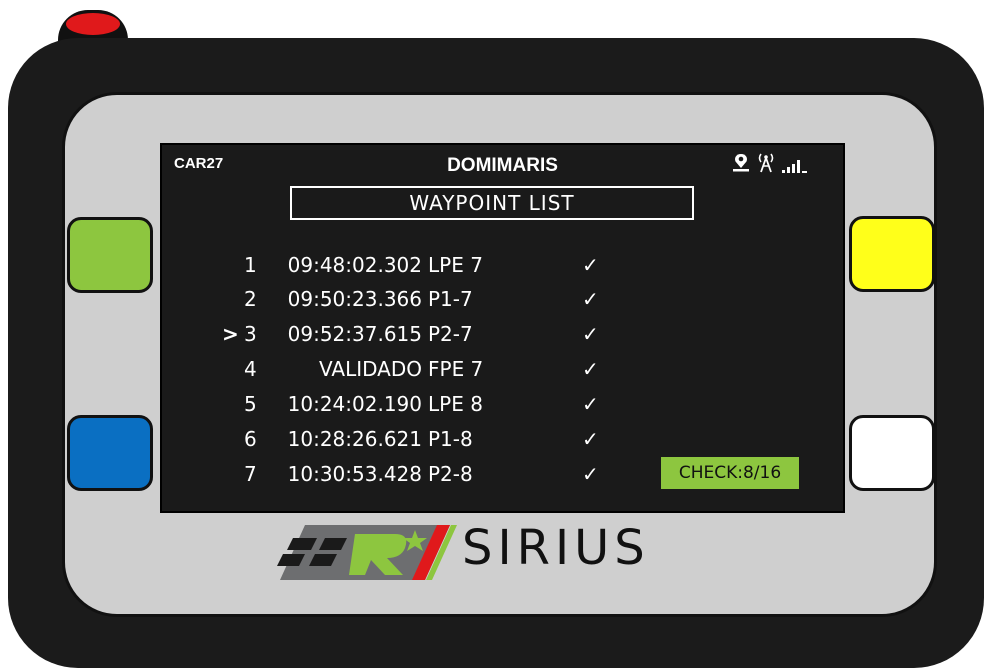 The height and width of the screenshot is (668, 984). Describe the element at coordinates (556, 548) in the screenshot. I see `brand-name: SIRIUS` at that location.